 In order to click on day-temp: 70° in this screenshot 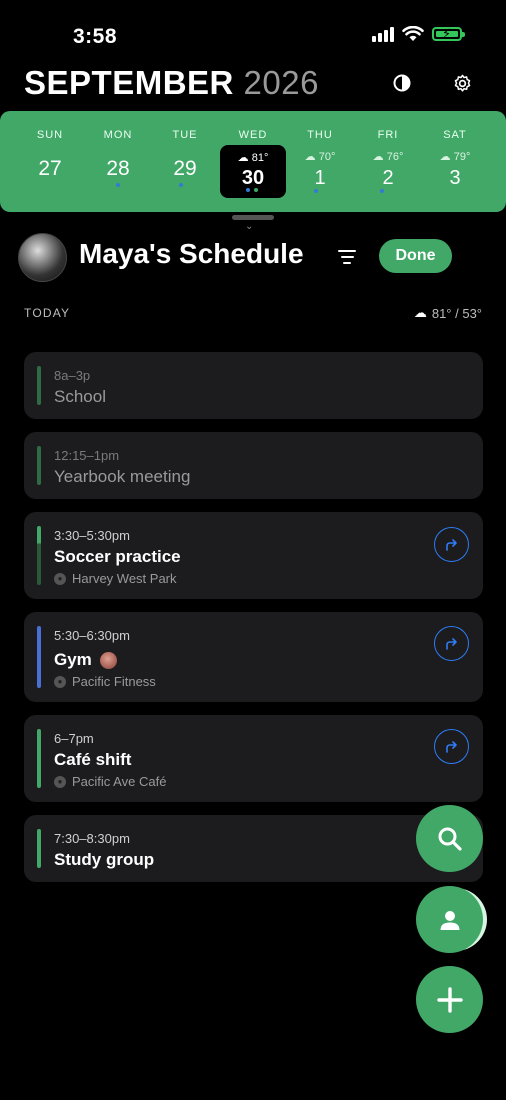, I will do `click(327, 157)`.